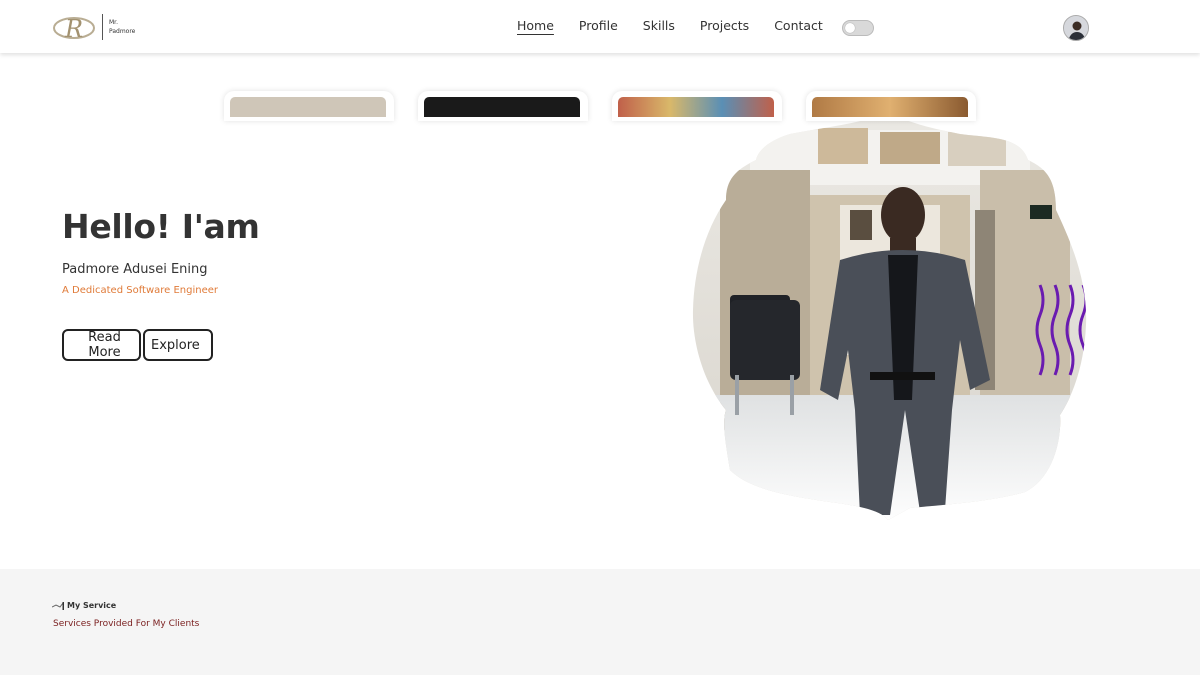  I want to click on service-card-1-image, so click(308, 107).